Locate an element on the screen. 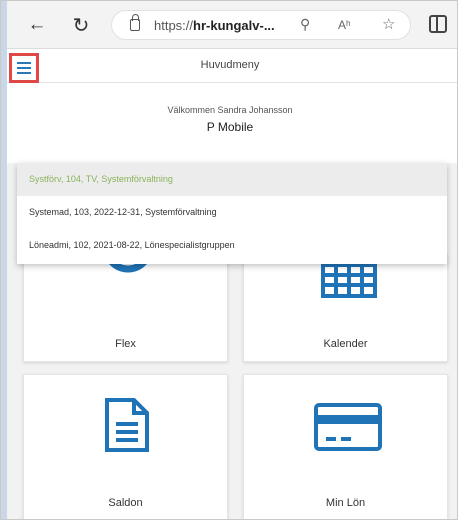 The height and width of the screenshot is (520, 458). read-aloud-icon: Aʰ is located at coordinates (344, 25).